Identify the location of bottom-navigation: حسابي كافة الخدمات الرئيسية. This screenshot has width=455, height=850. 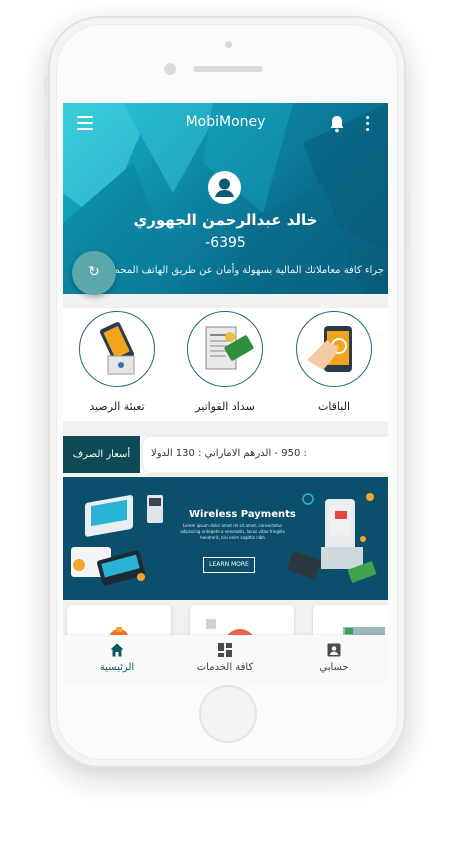
(225, 660).